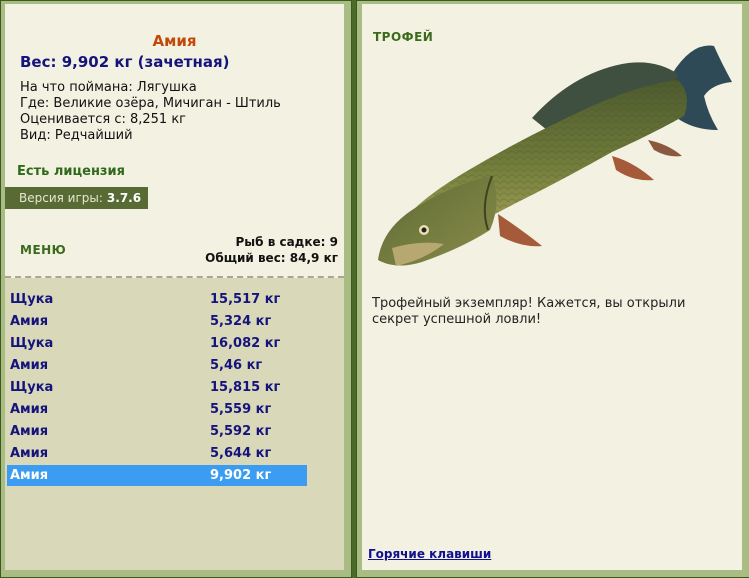  What do you see at coordinates (157, 299) in the screenshot?
I see `catch-row: Щука 15,517 кг` at bounding box center [157, 299].